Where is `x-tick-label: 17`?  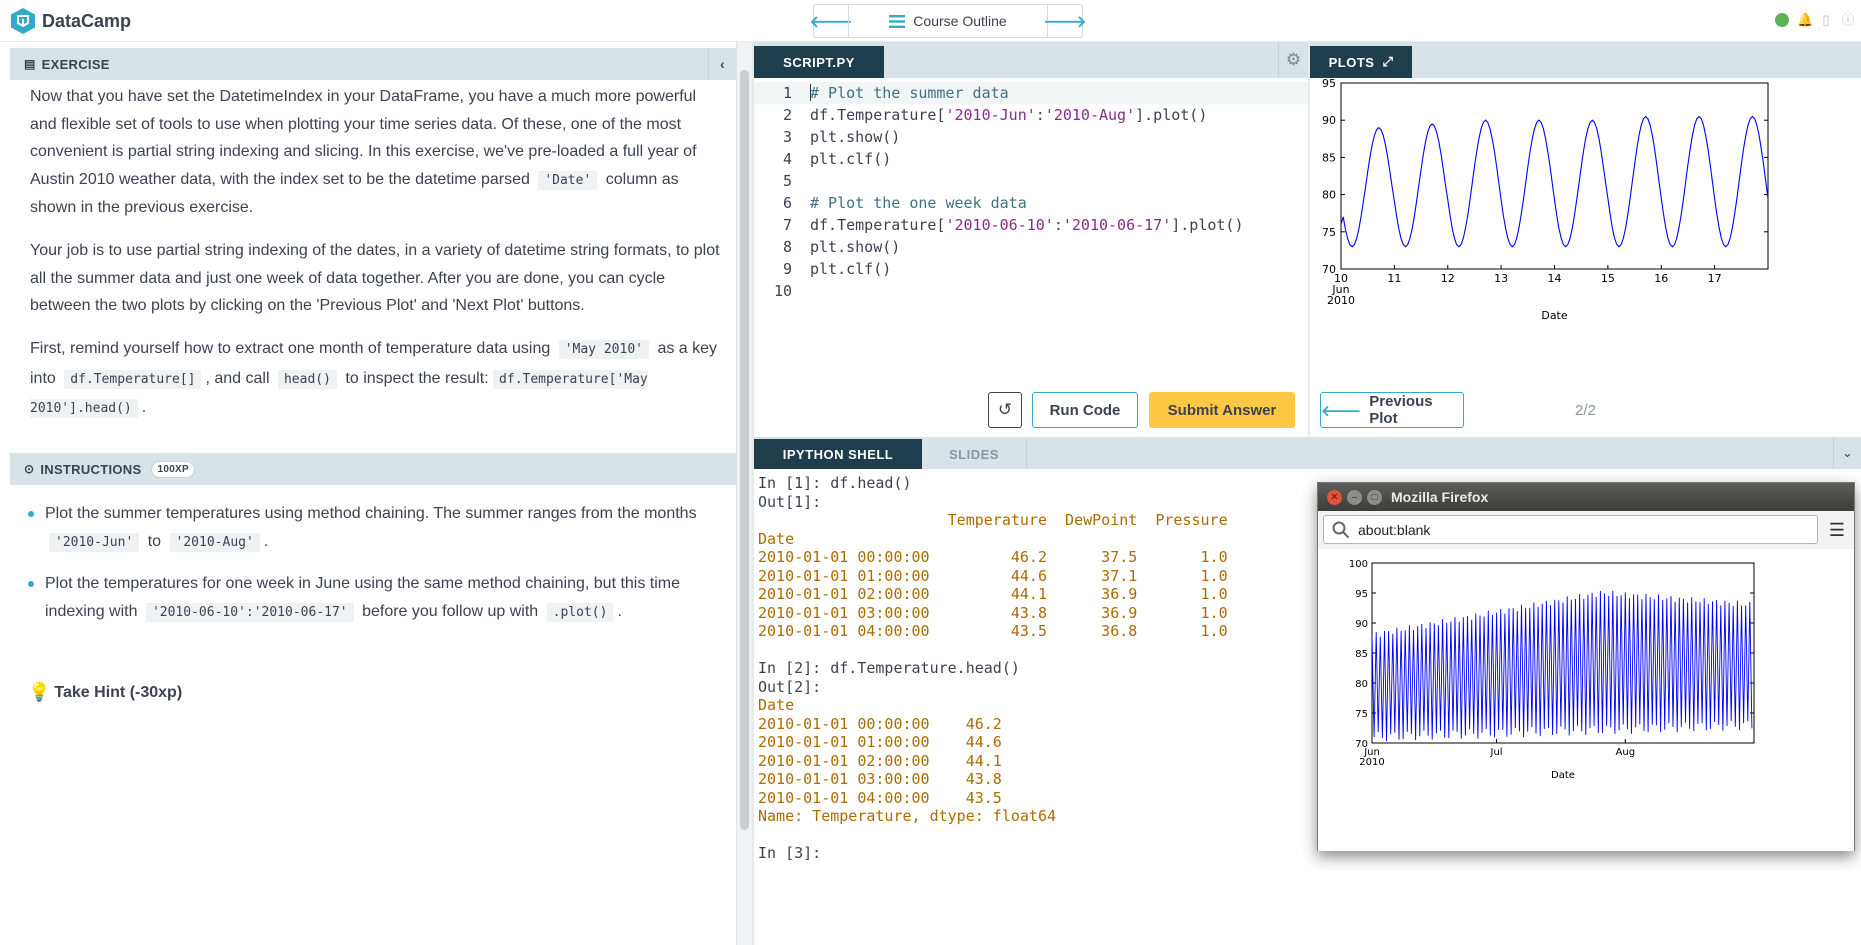
x-tick-label: 17 is located at coordinates (1715, 278).